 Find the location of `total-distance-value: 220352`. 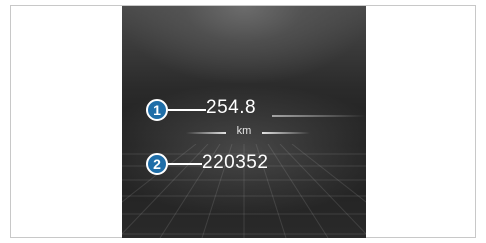

total-distance-value: 220352 is located at coordinates (235, 162).